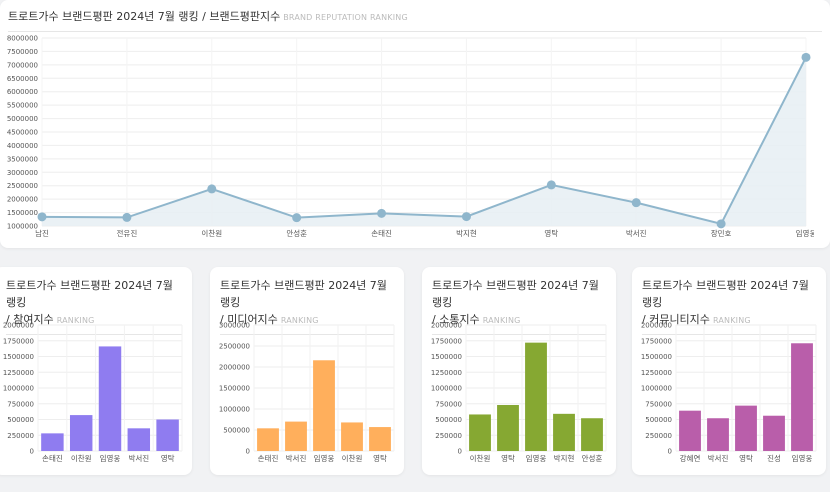  Describe the element at coordinates (42, 233) in the screenshot. I see `x-tick-label: 남진` at that location.